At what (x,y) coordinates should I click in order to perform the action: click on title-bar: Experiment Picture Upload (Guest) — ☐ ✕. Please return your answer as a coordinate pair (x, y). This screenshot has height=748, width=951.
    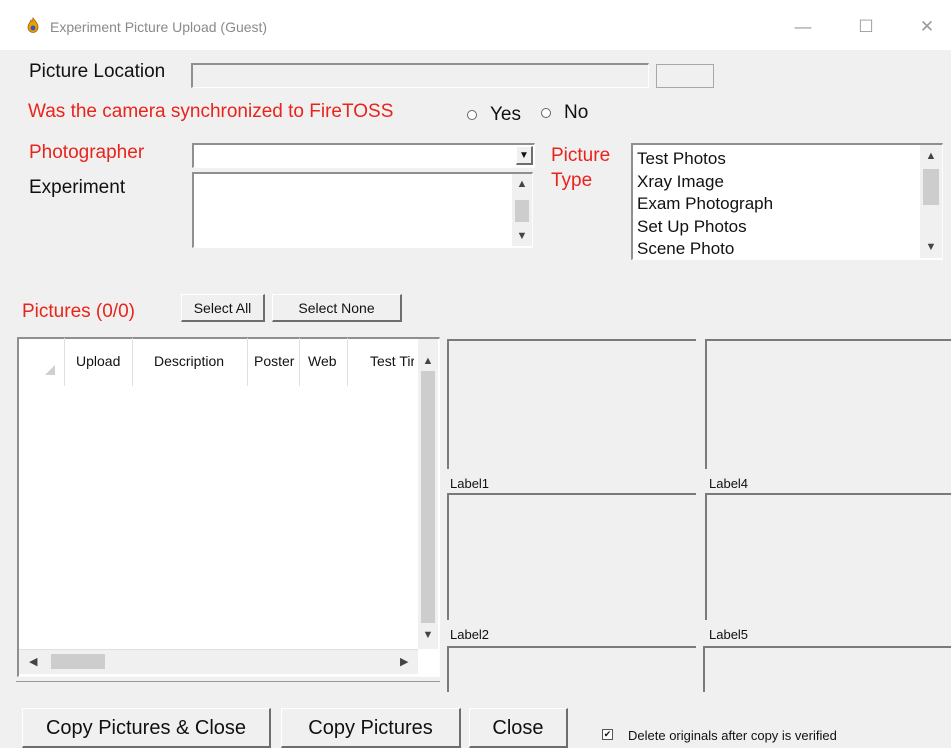
    Looking at the image, I should click on (475, 25).